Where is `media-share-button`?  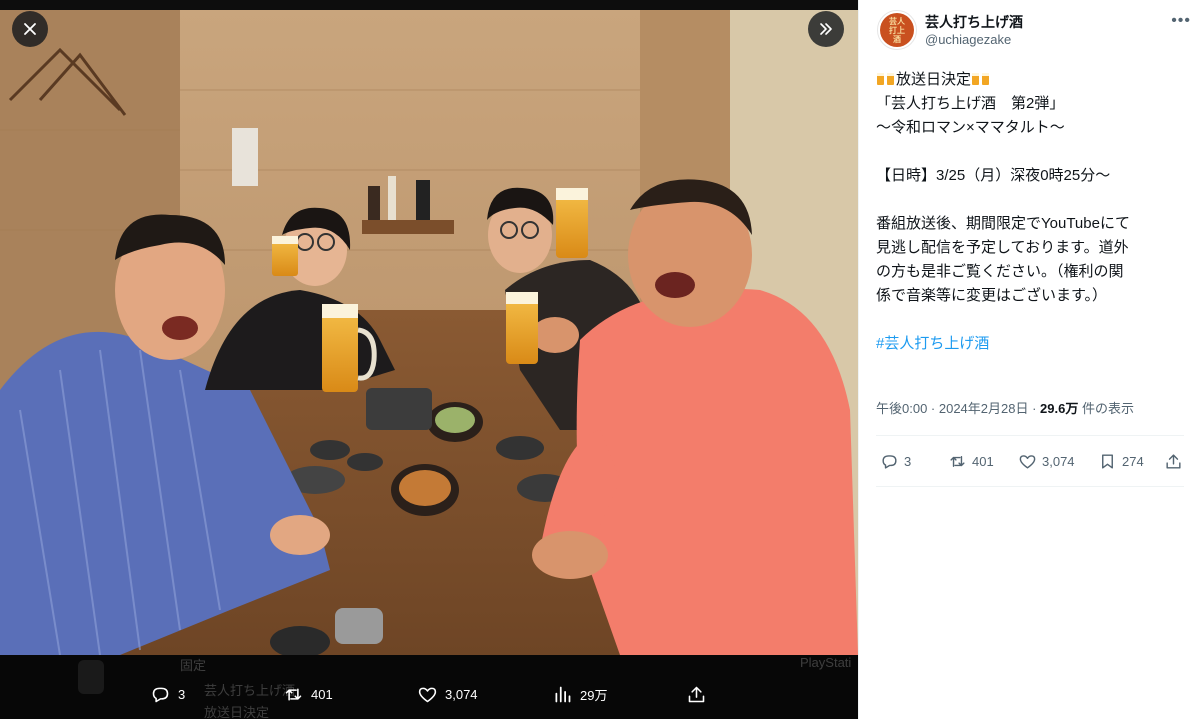 media-share-button is located at coordinates (696, 694).